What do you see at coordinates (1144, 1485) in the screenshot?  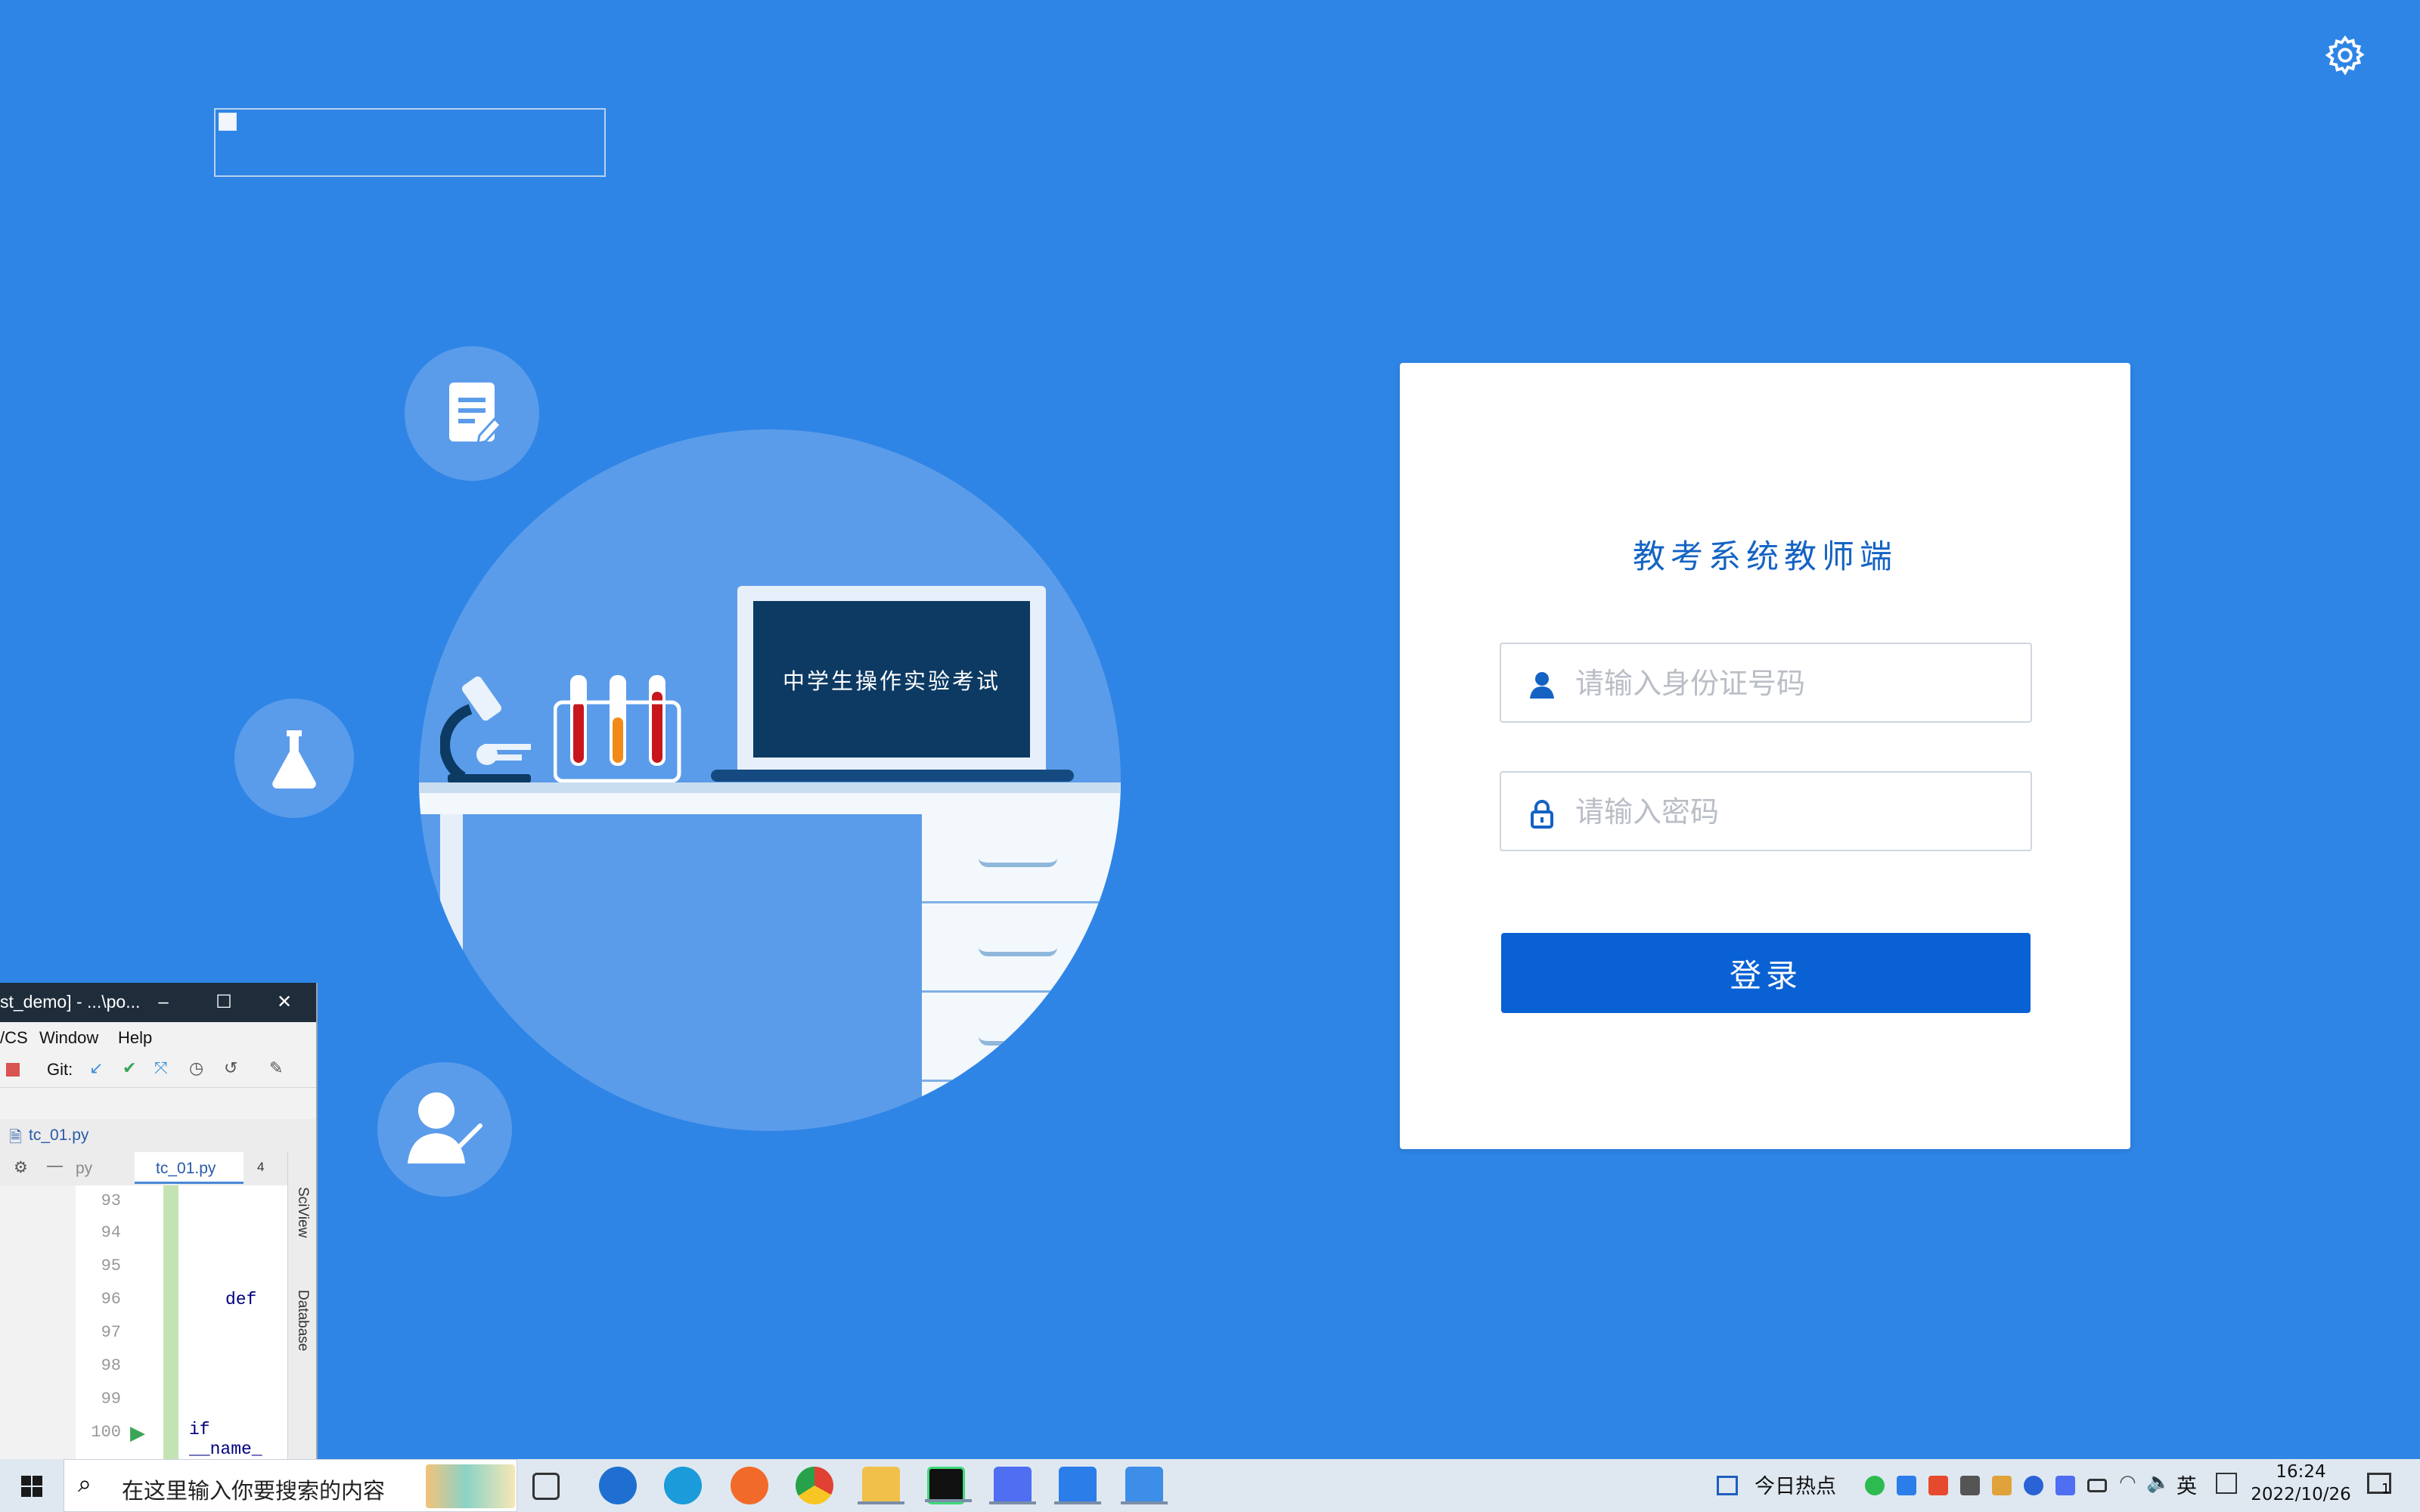 I see `classroom-icon` at bounding box center [1144, 1485].